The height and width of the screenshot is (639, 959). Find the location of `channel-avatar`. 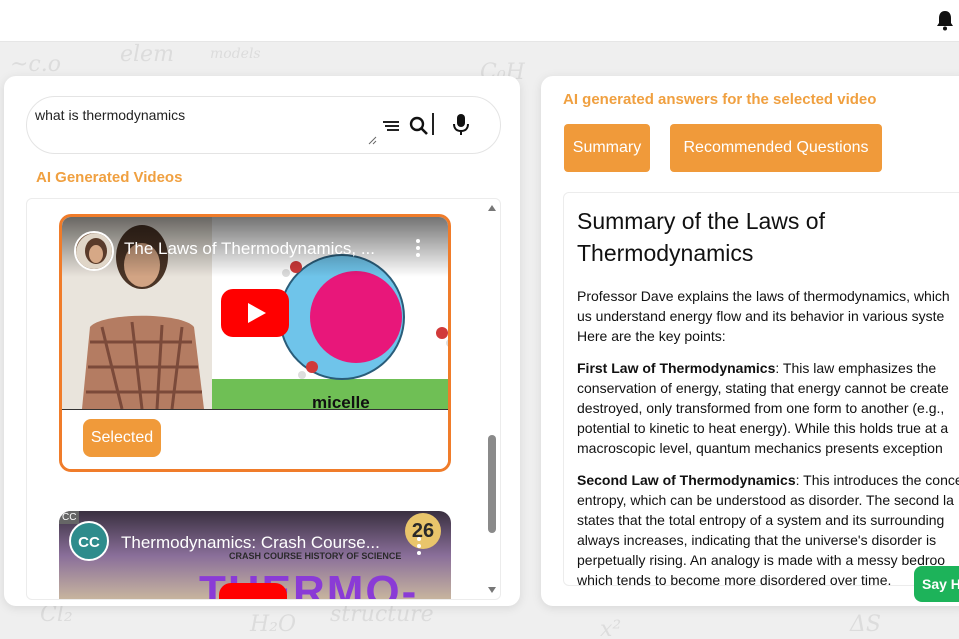

channel-avatar is located at coordinates (94, 251).